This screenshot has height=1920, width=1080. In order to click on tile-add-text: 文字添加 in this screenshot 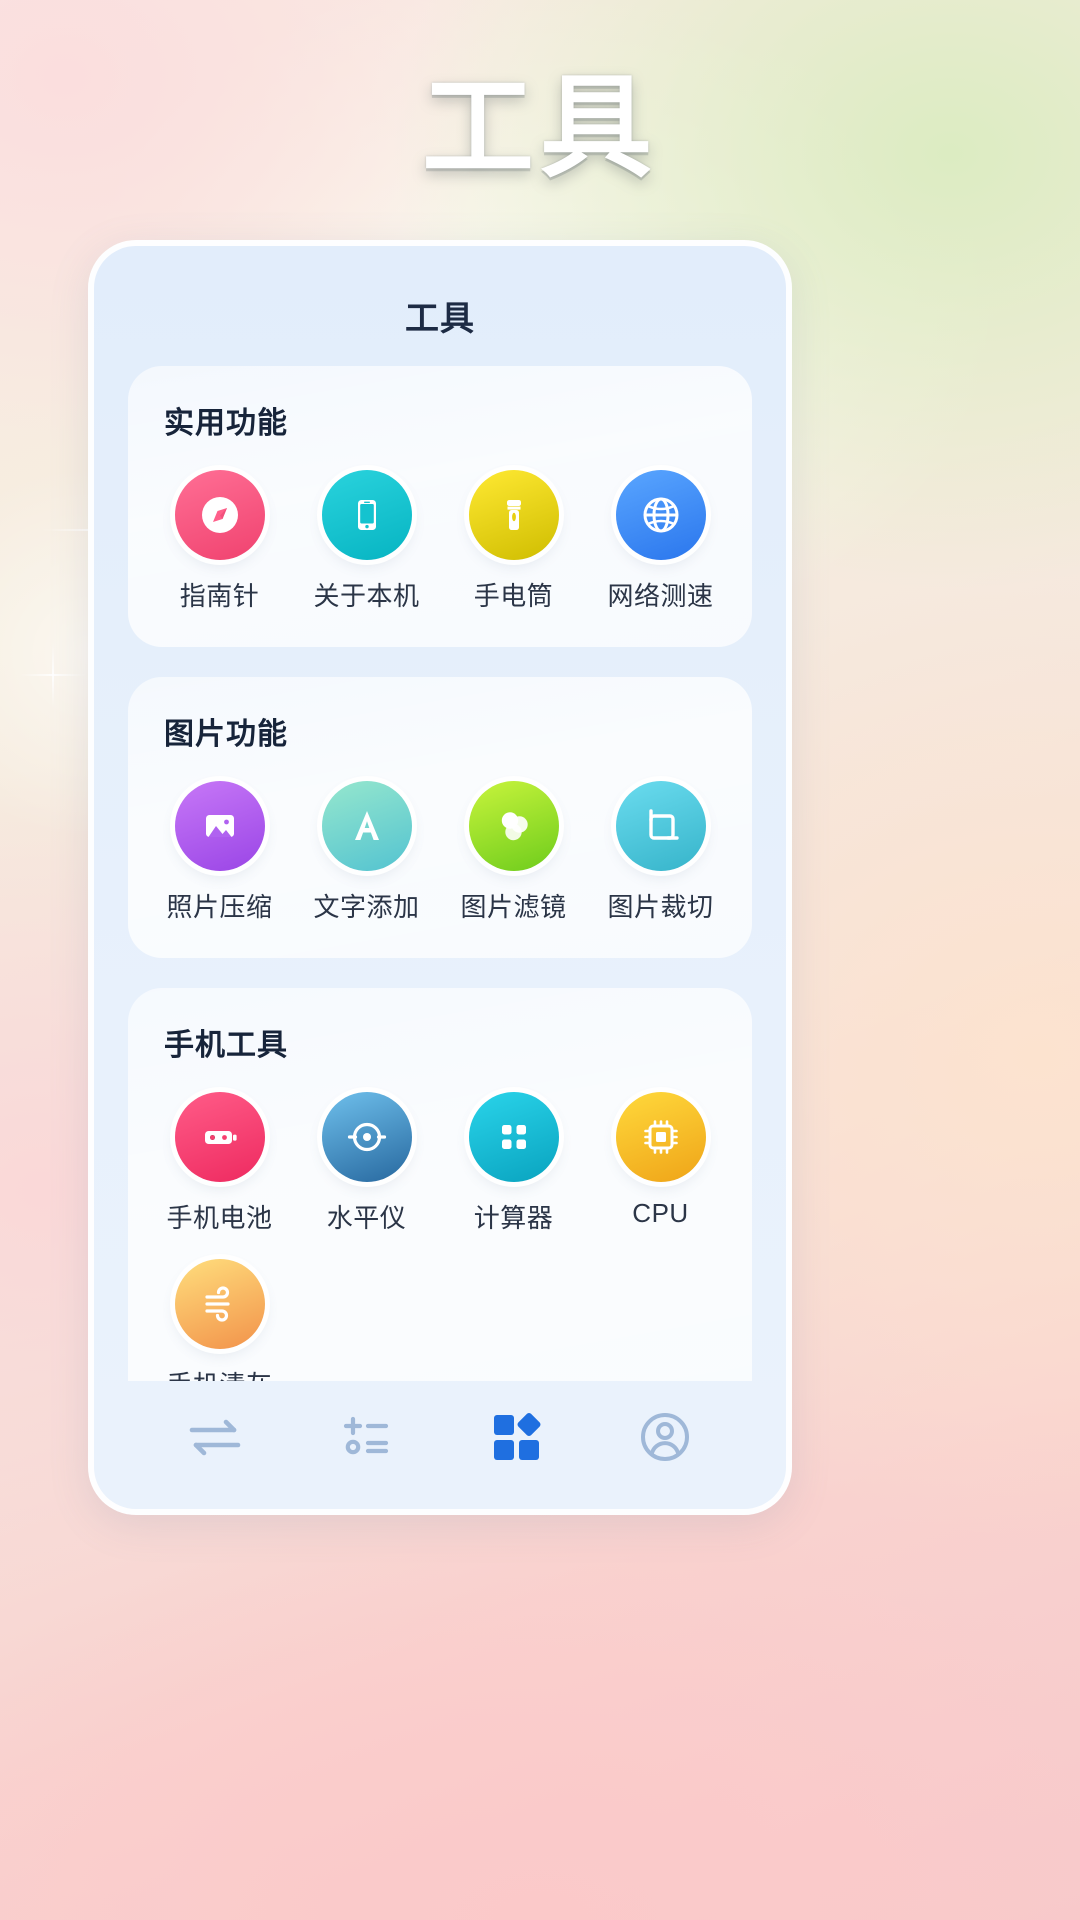, I will do `click(366, 850)`.